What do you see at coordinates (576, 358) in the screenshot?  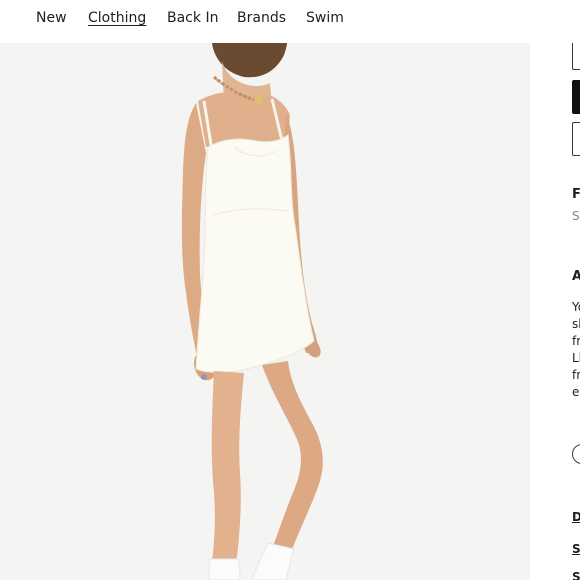 I see `description-line: Ll` at bounding box center [576, 358].